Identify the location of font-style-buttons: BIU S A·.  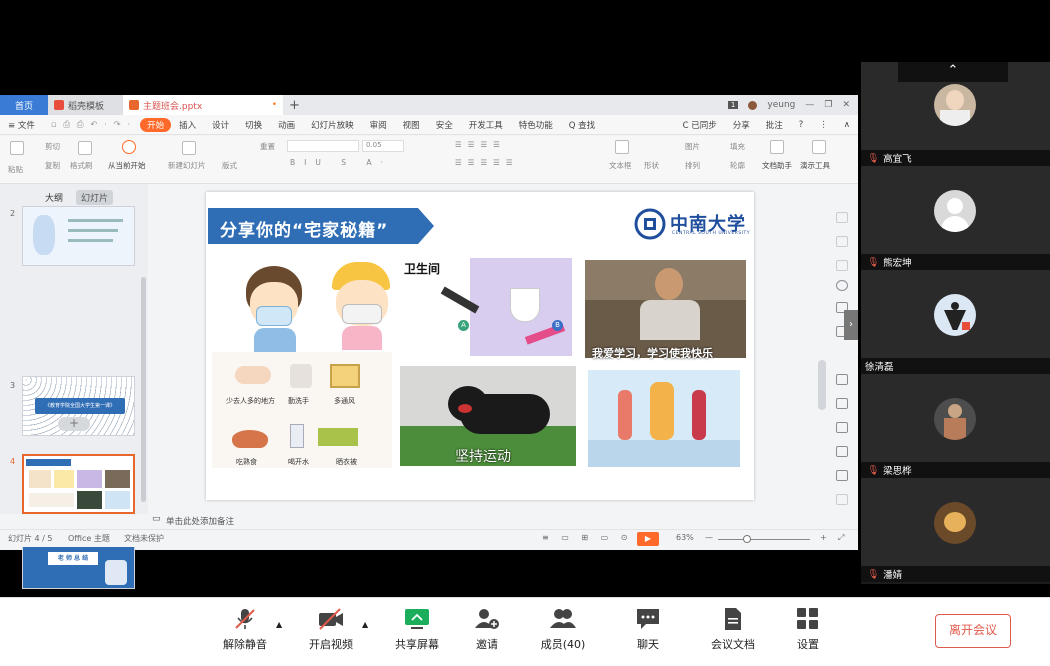
(341, 162).